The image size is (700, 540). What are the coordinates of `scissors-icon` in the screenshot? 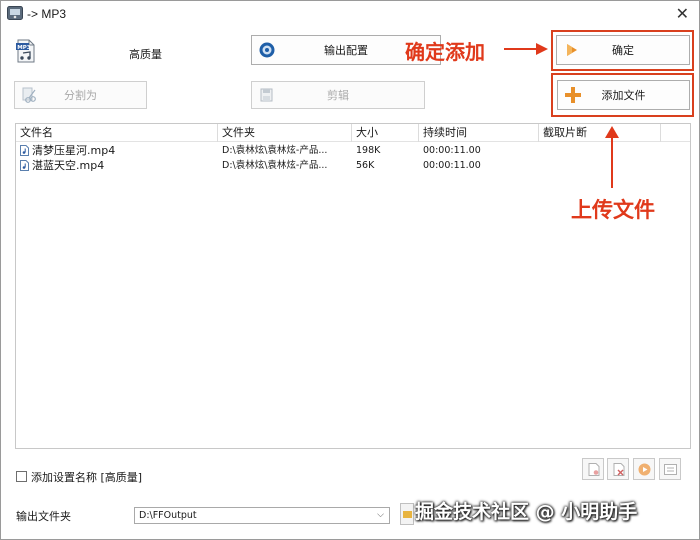 It's located at (29, 95).